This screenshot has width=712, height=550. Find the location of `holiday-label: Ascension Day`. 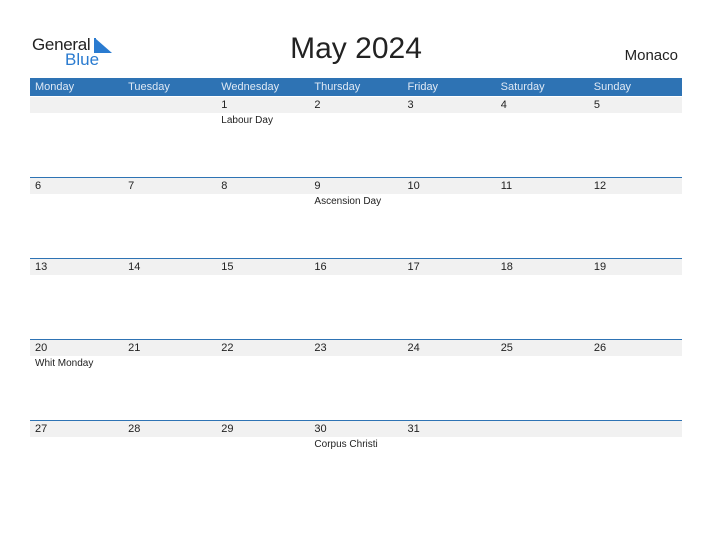

holiday-label: Ascension Day is located at coordinates (348, 201).